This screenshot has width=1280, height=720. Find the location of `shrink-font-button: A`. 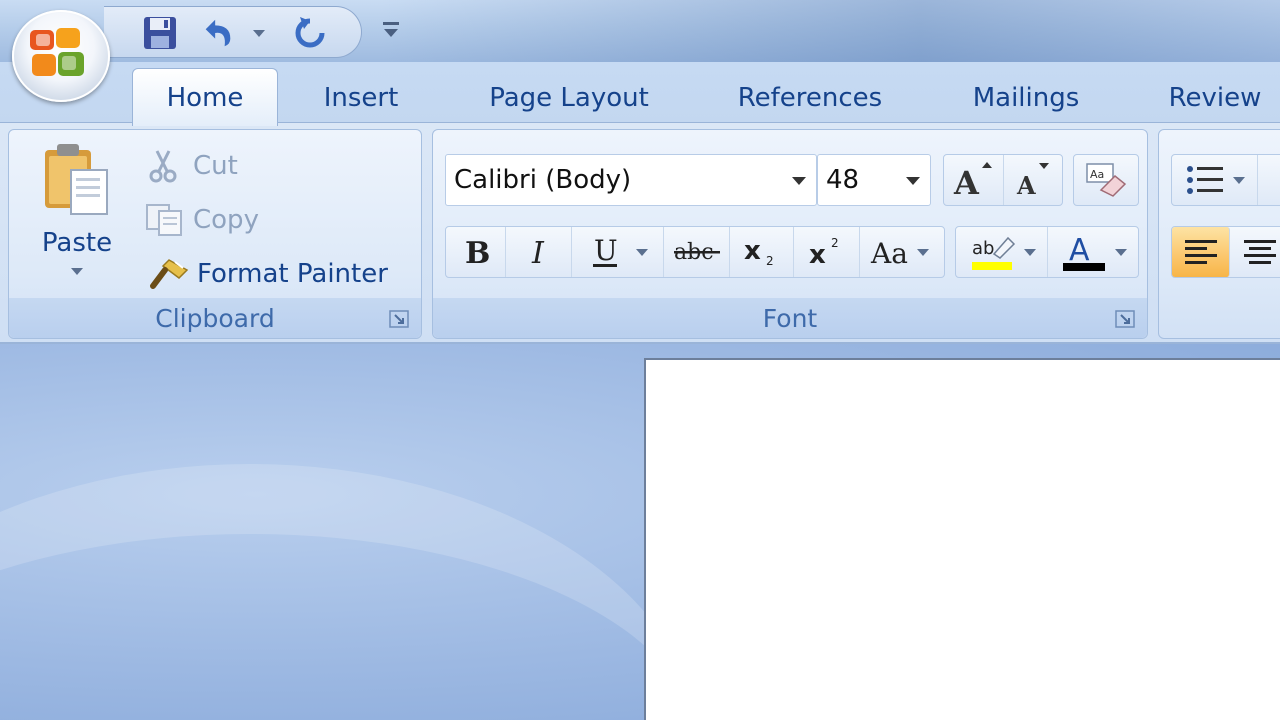

shrink-font-button: A is located at coordinates (1033, 180).